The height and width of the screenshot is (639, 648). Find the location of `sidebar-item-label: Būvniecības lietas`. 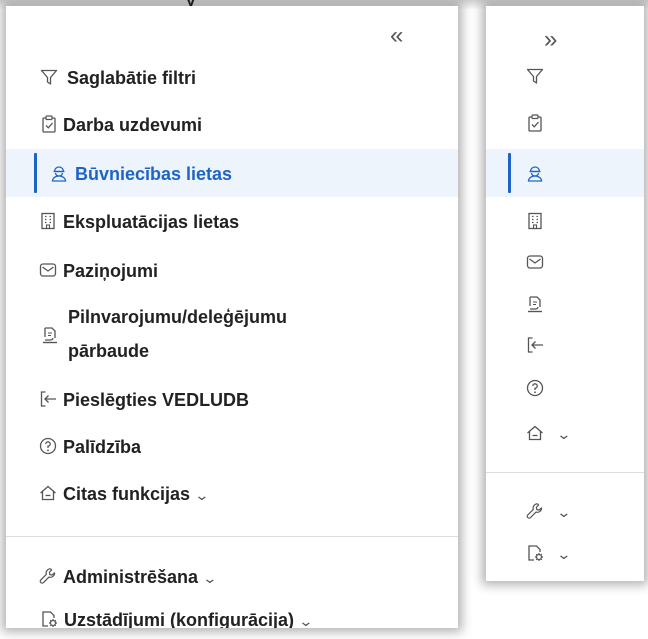

sidebar-item-label: Būvniecības lietas is located at coordinates (154, 174).